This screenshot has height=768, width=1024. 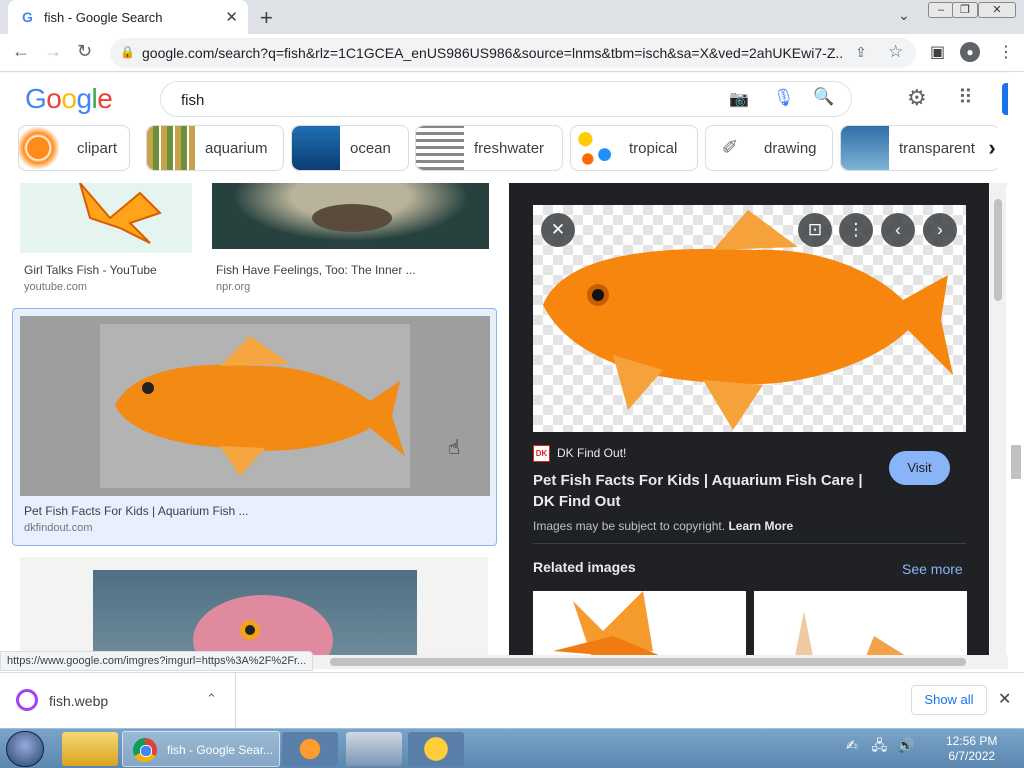 I want to click on result-image-pufferfish, so click(x=350, y=216).